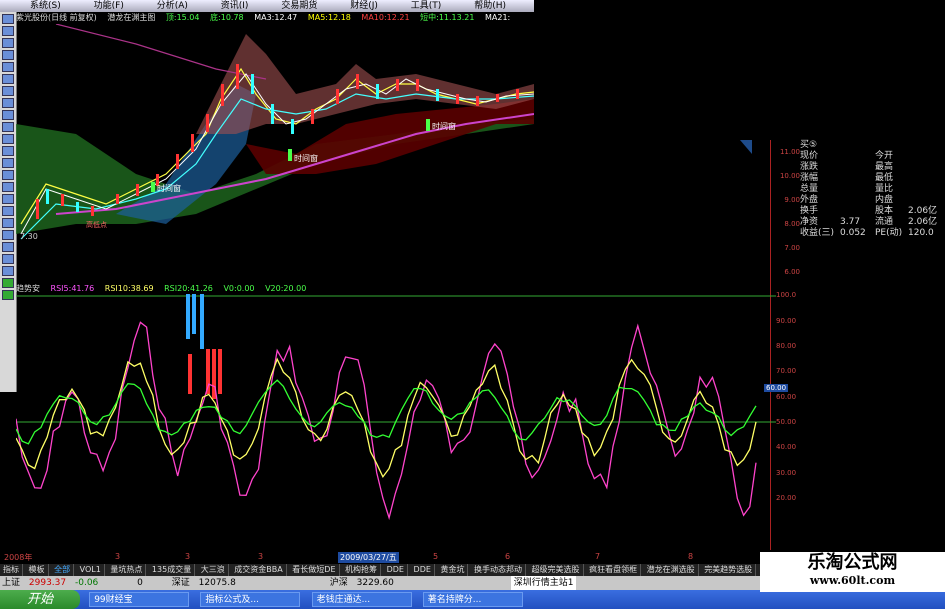 The height and width of the screenshot is (609, 945). Describe the element at coordinates (299, 6) in the screenshot. I see `menu-item-futures: 交易期货` at that location.